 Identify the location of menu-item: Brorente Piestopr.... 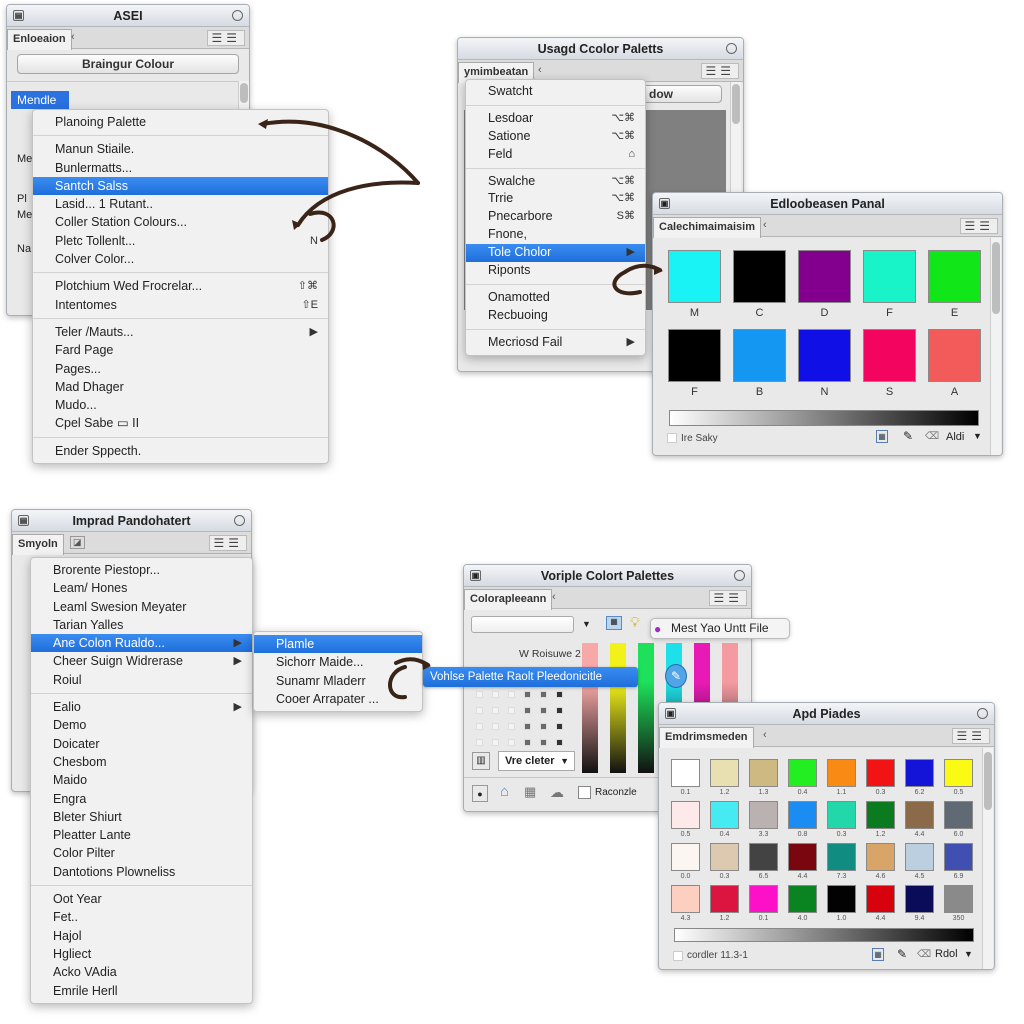
(141, 570).